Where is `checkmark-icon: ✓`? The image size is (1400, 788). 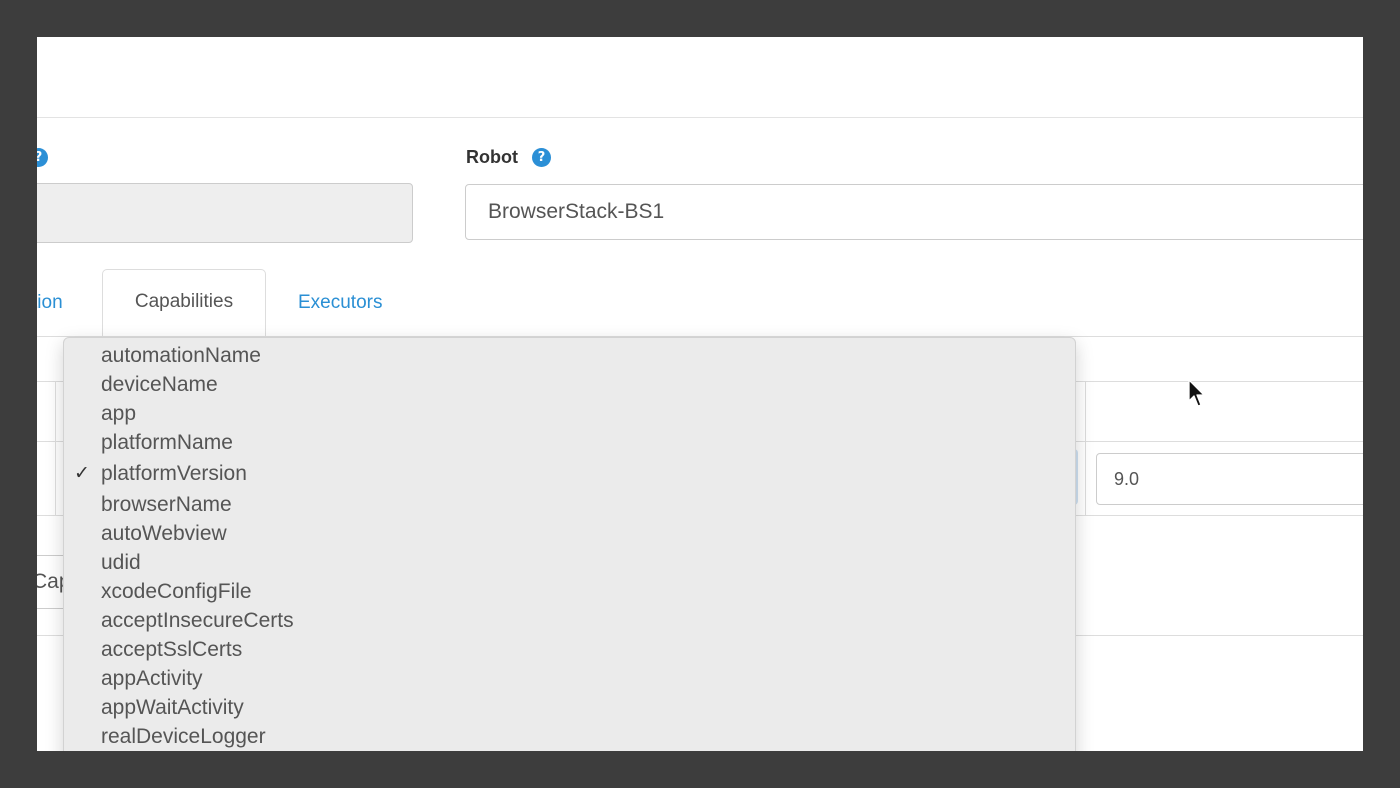
checkmark-icon: ✓ is located at coordinates (82, 473).